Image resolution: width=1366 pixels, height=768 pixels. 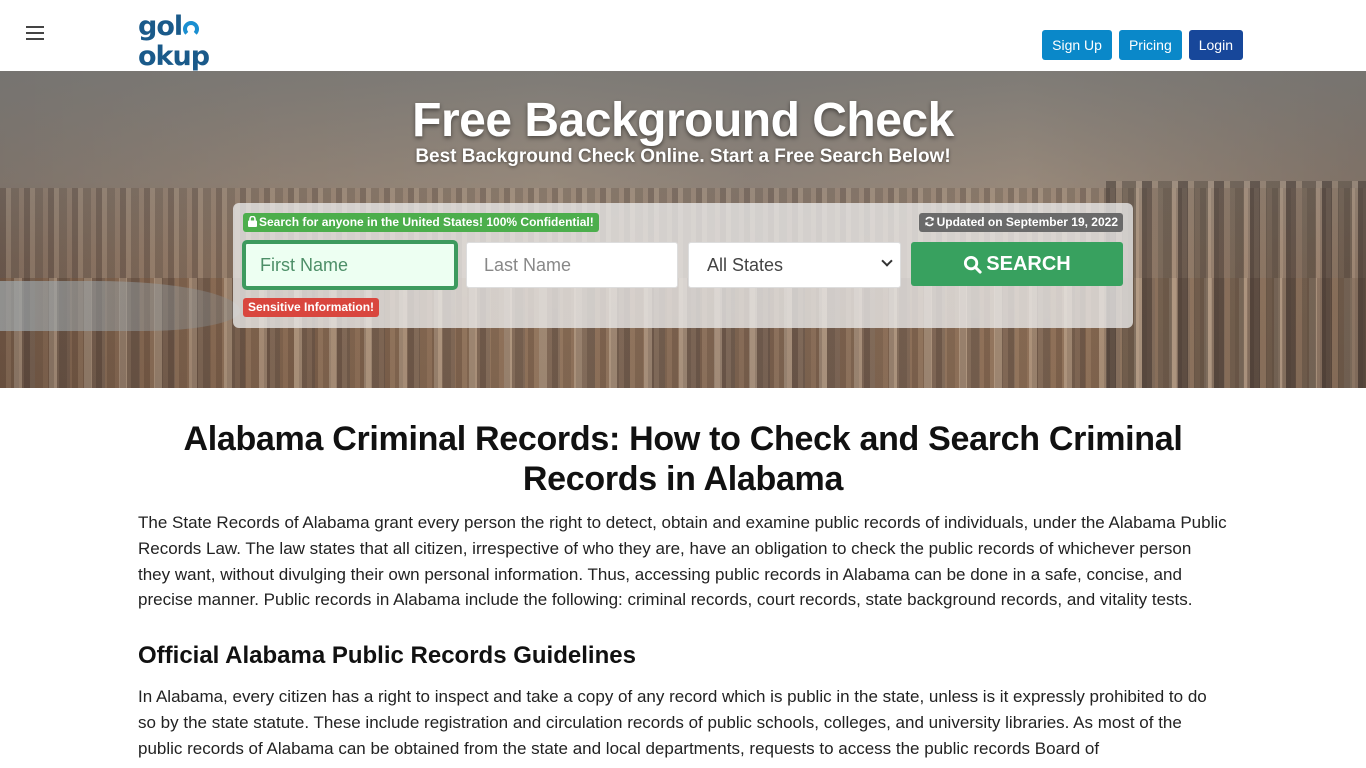 What do you see at coordinates (350, 265) in the screenshot?
I see `first-name-input` at bounding box center [350, 265].